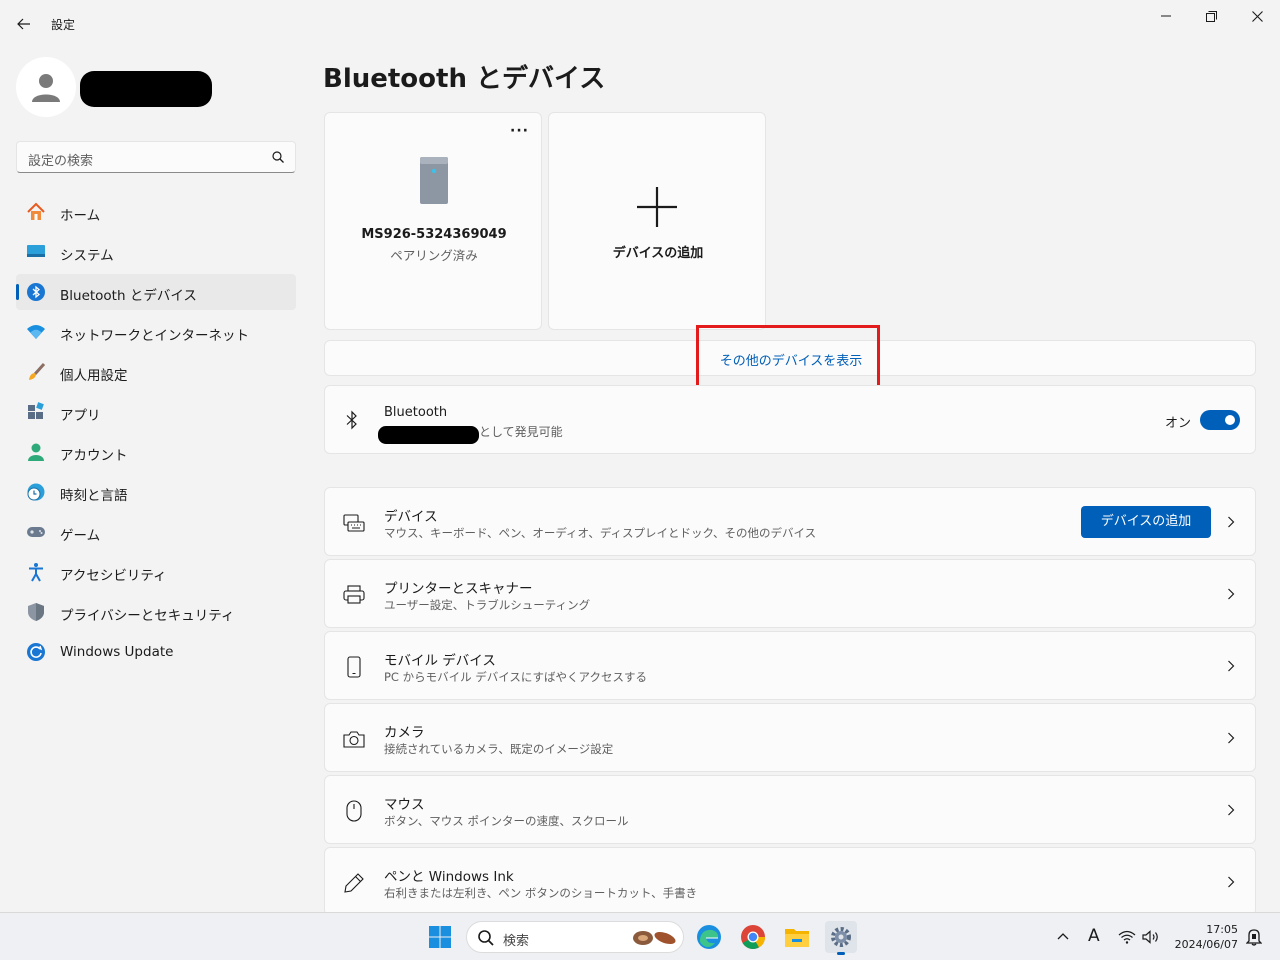  What do you see at coordinates (36, 532) in the screenshot?
I see `gamepad-icon` at bounding box center [36, 532].